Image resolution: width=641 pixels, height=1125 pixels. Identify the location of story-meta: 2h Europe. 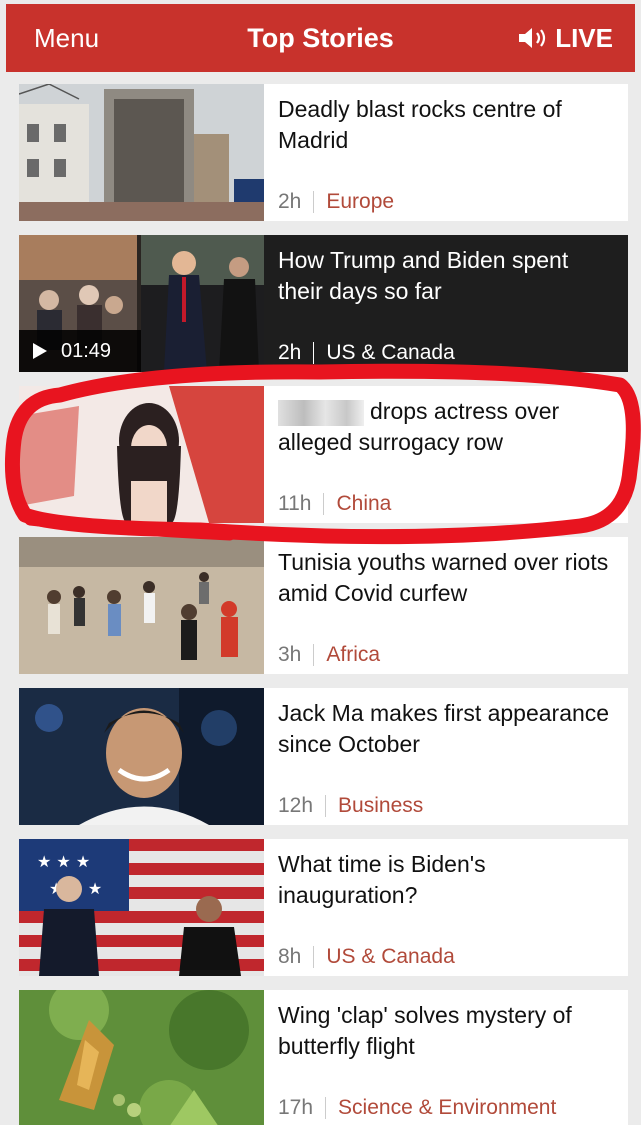
(336, 202).